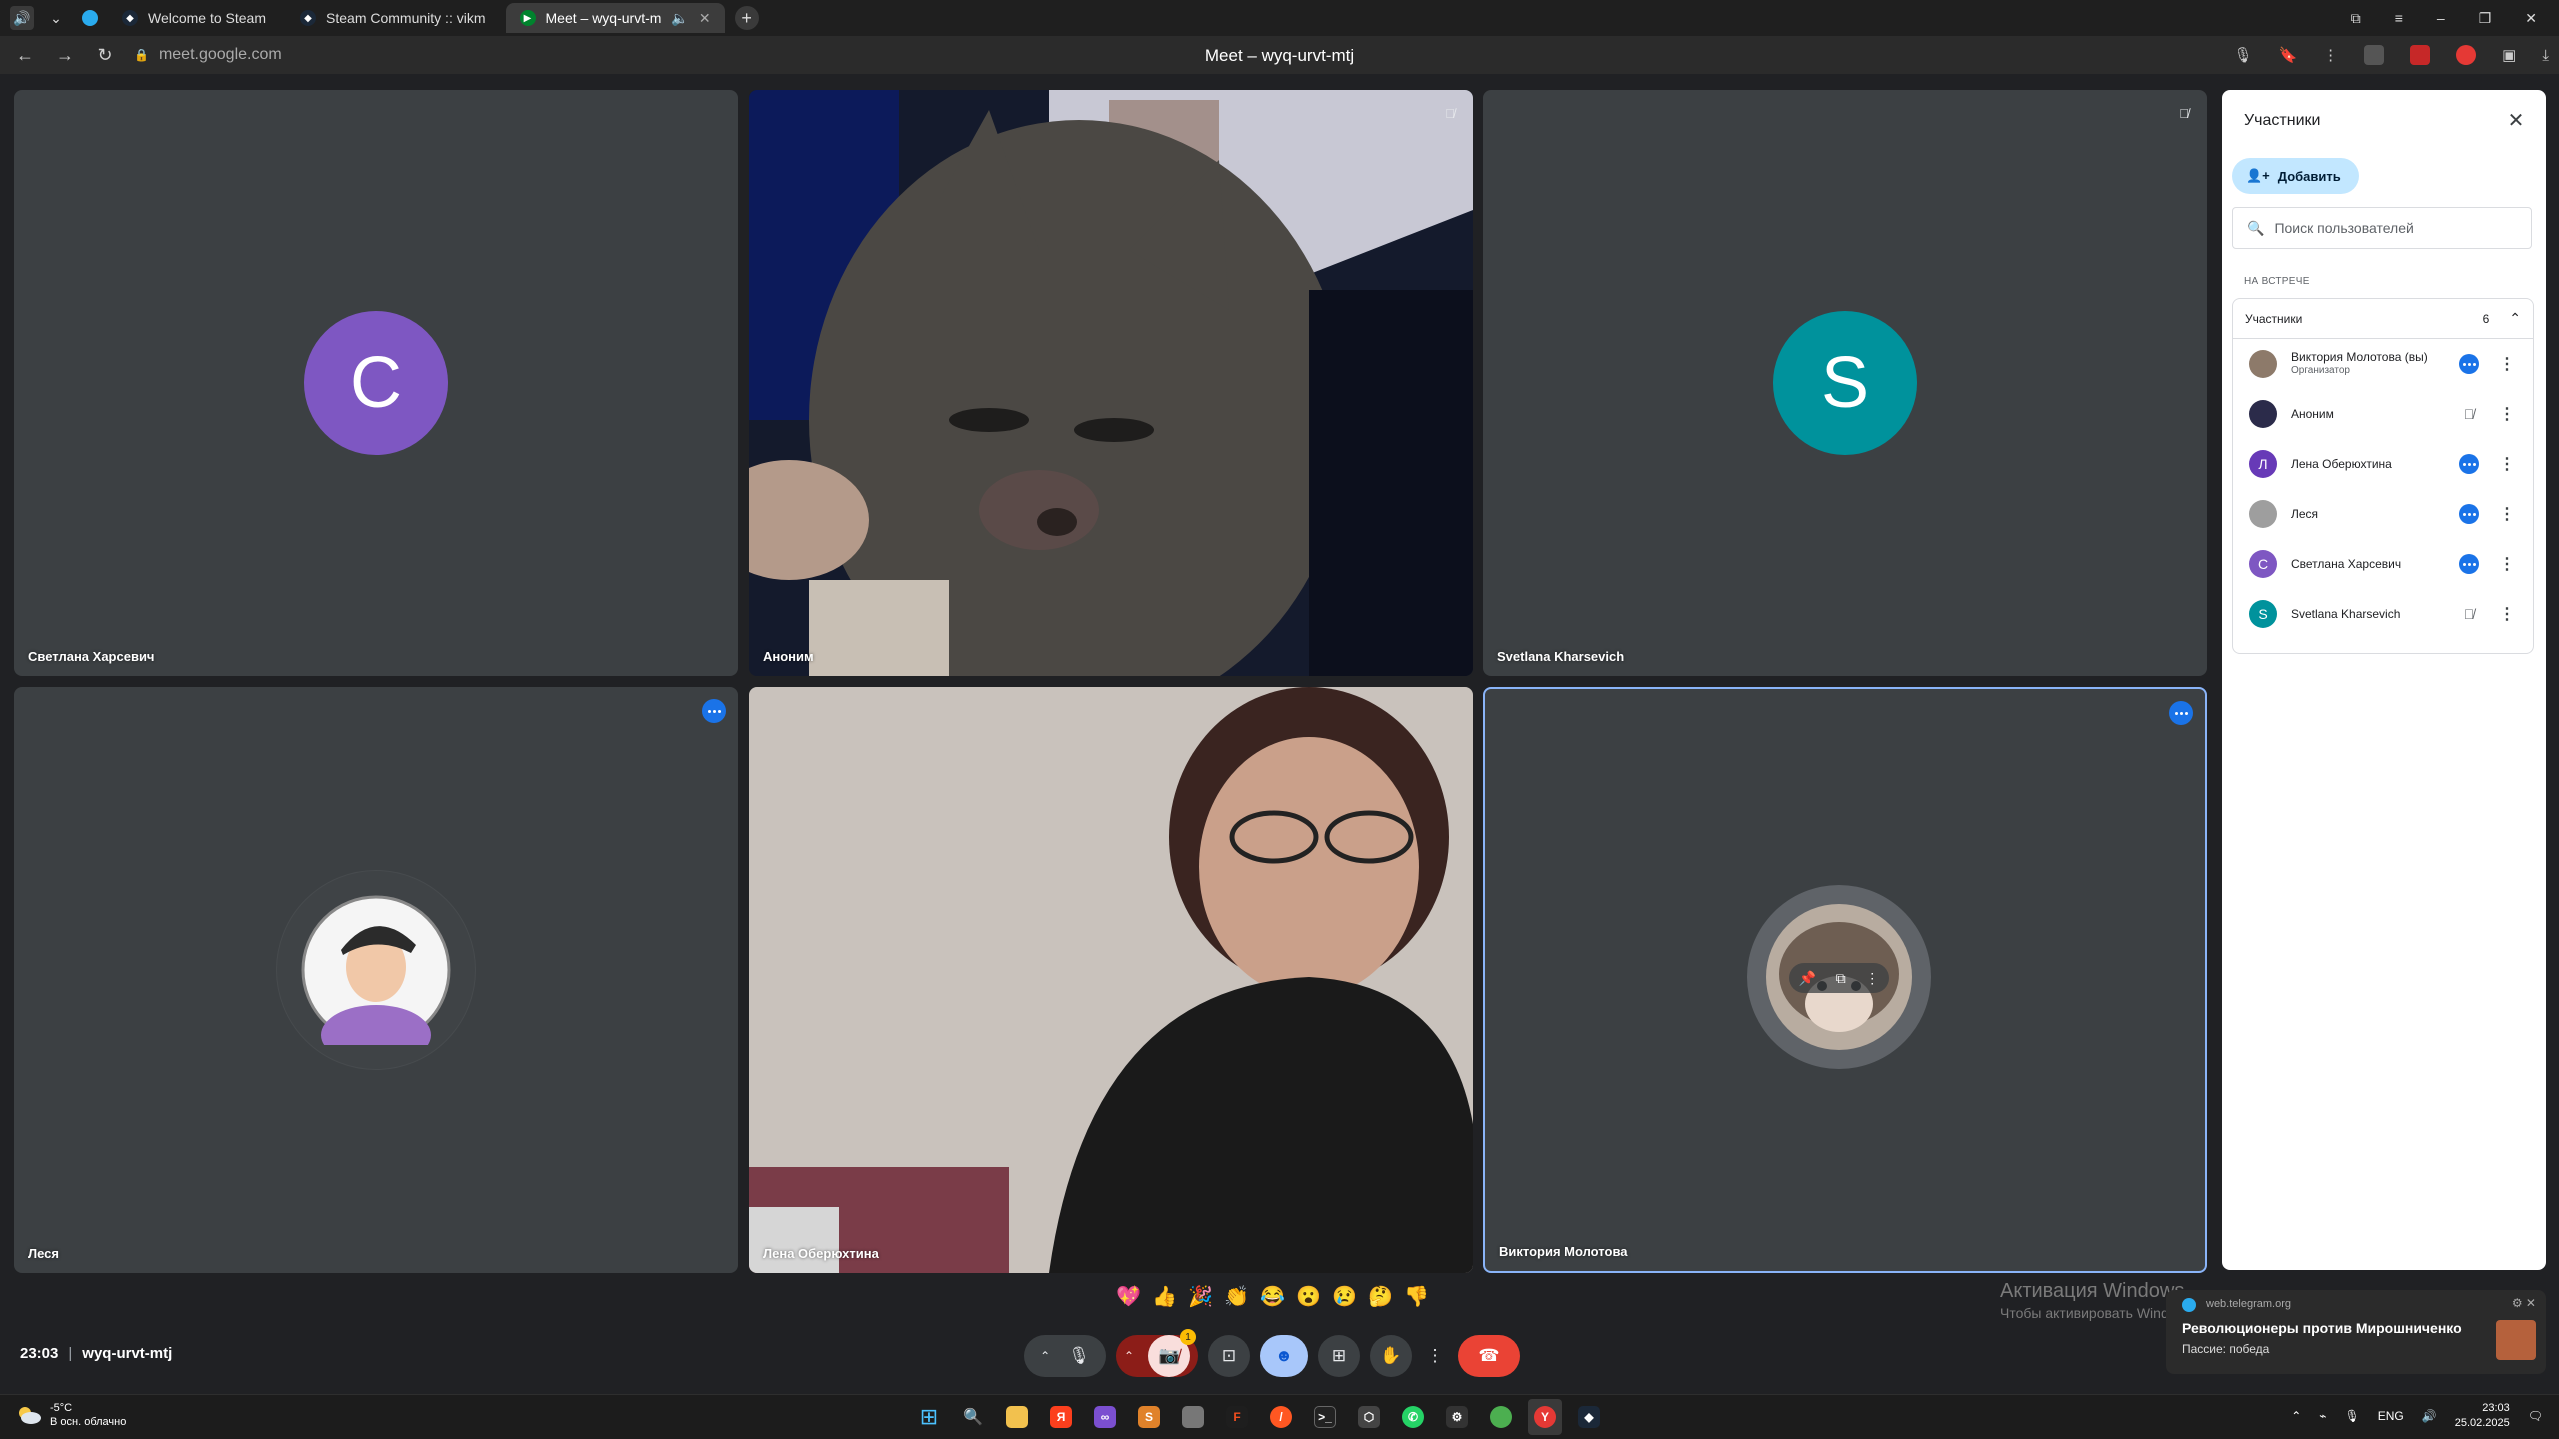 Image resolution: width=2559 pixels, height=1439 pixels. Describe the element at coordinates (2330, 55) in the screenshot. I see `more-icon: ⋮` at that location.